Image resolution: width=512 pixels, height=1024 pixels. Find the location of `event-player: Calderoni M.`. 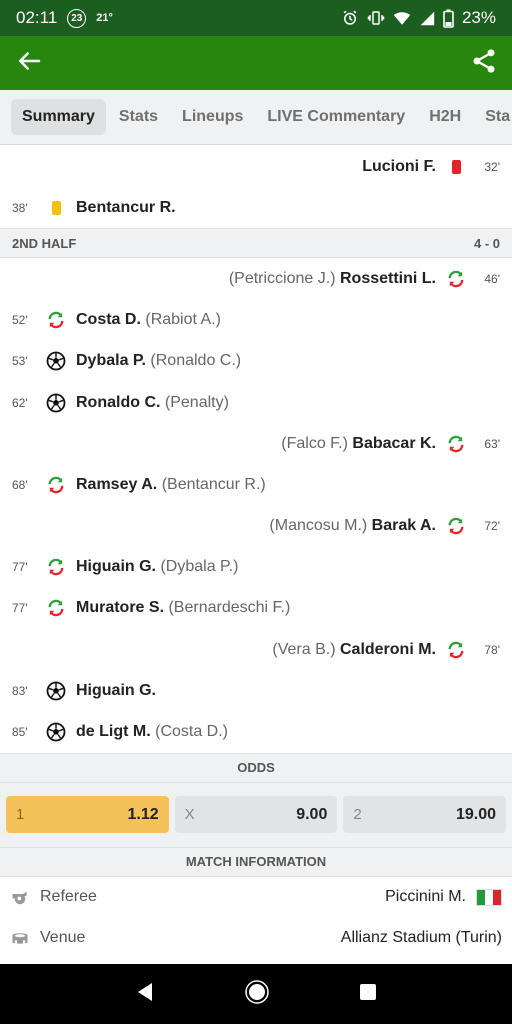

event-player: Calderoni M. is located at coordinates (388, 649).